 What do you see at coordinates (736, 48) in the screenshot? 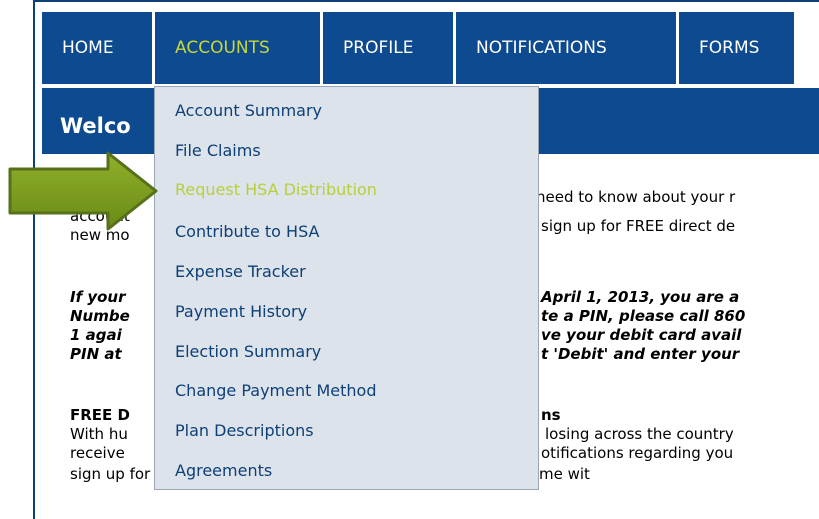
I see `tab-forms: FORMS` at bounding box center [736, 48].